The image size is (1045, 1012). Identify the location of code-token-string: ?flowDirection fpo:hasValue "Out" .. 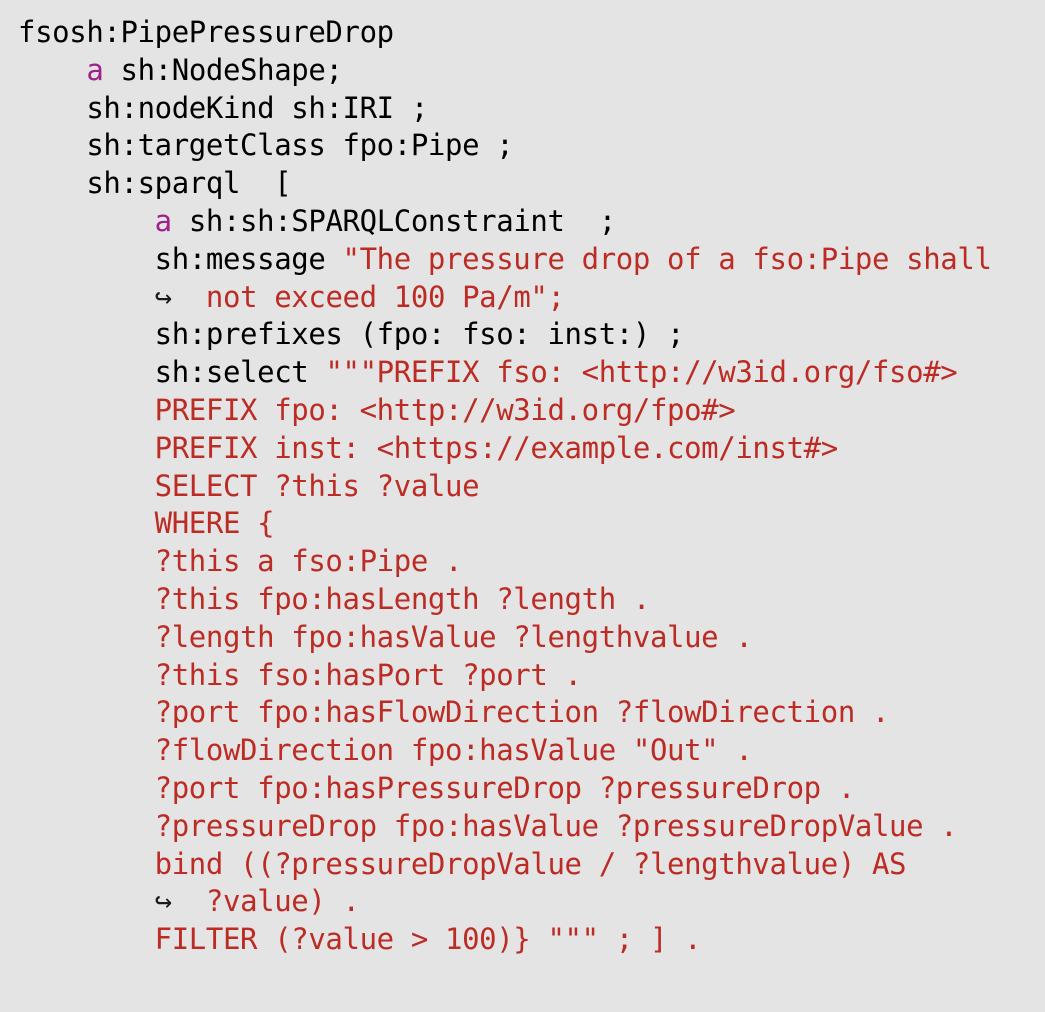
(453, 750).